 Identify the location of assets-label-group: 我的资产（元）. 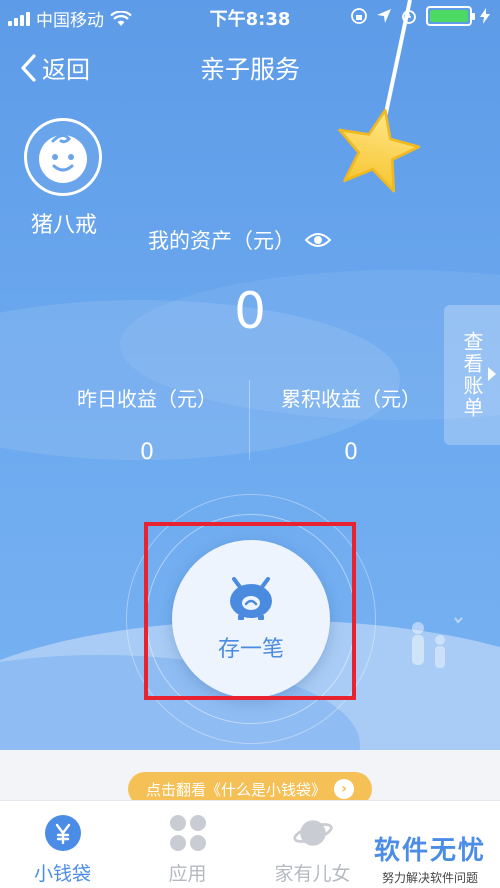
(239, 240).